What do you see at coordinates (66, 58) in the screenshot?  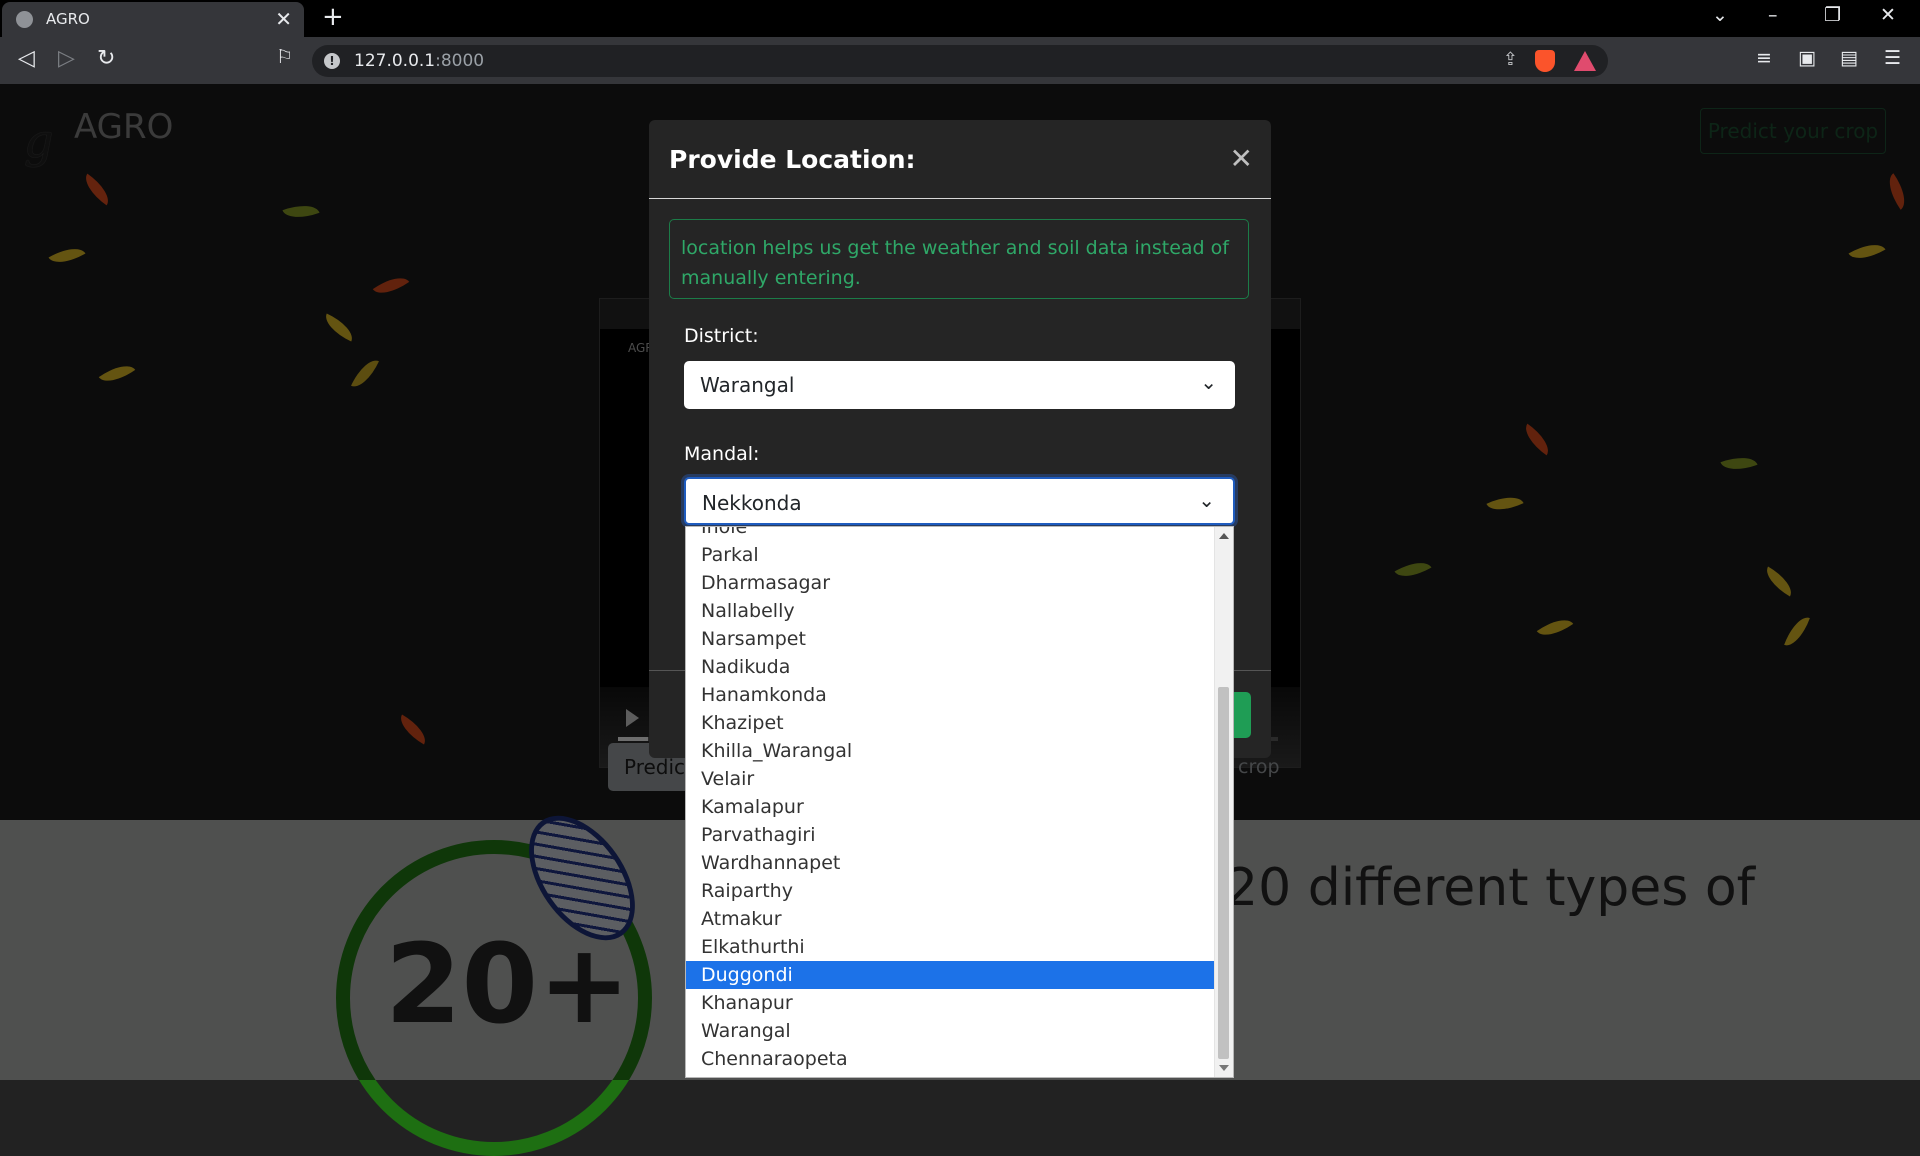 I see `forward-icon: ▷` at bounding box center [66, 58].